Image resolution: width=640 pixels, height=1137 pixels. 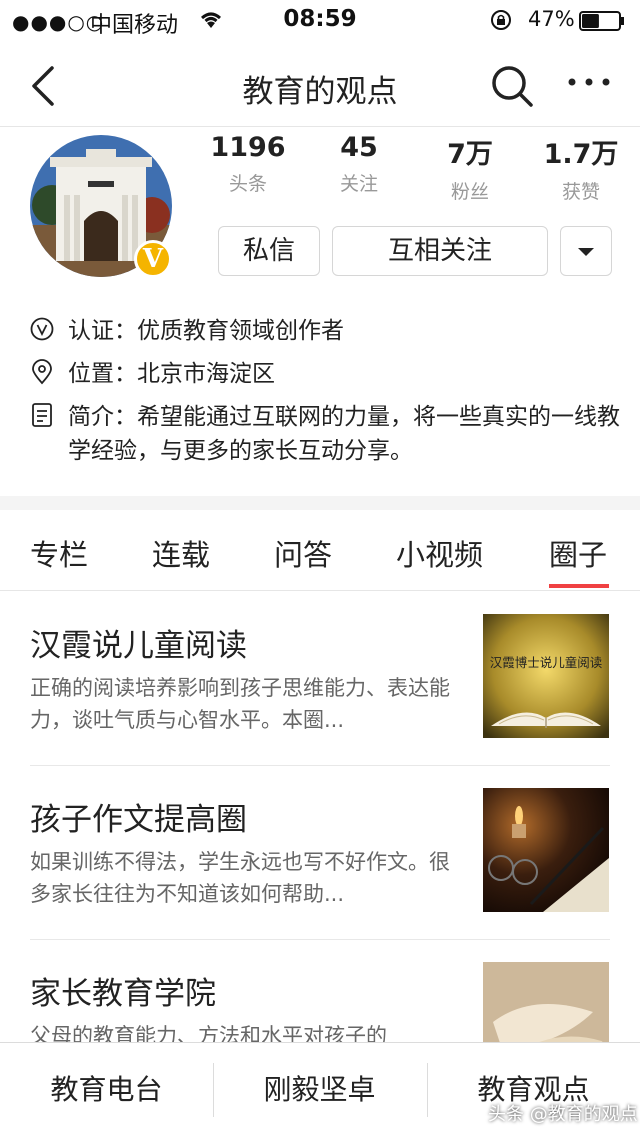 I want to click on cert-text: 认证：优质教育领域创作者, so click(x=206, y=331).